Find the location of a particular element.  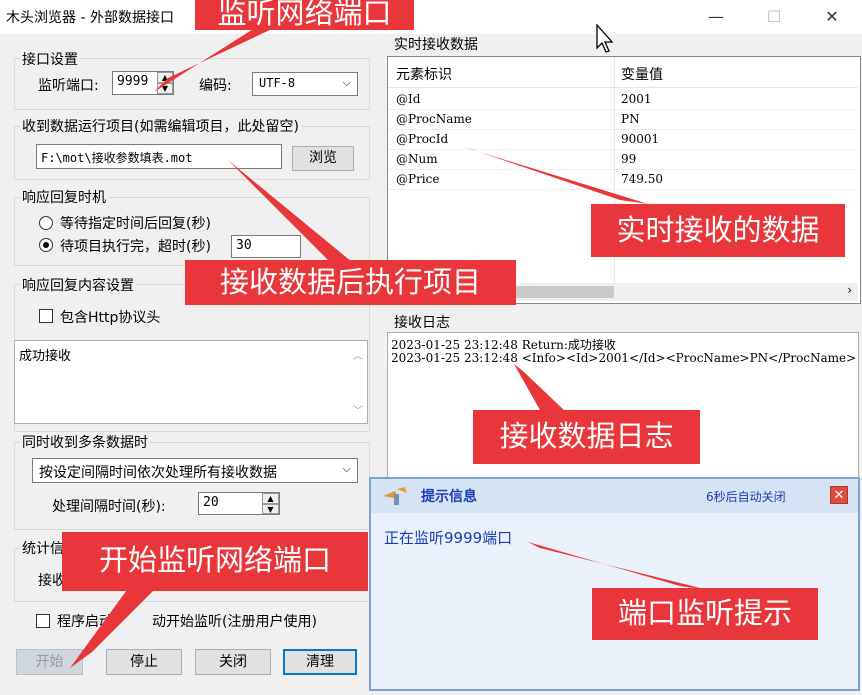

arrow-listen-port is located at coordinates (214, 59).